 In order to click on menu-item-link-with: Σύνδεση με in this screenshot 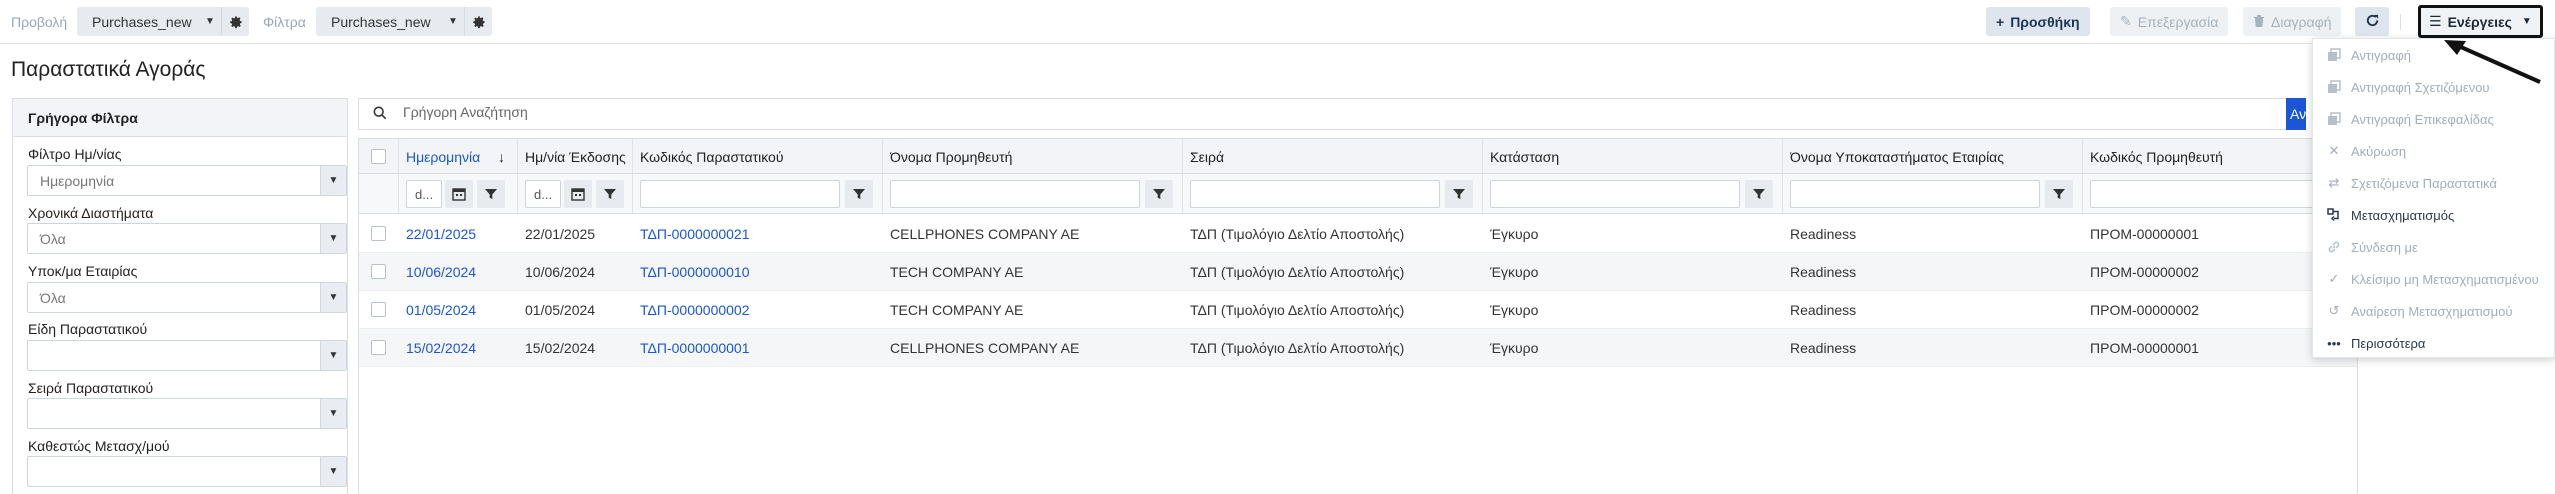, I will do `click(2433, 247)`.